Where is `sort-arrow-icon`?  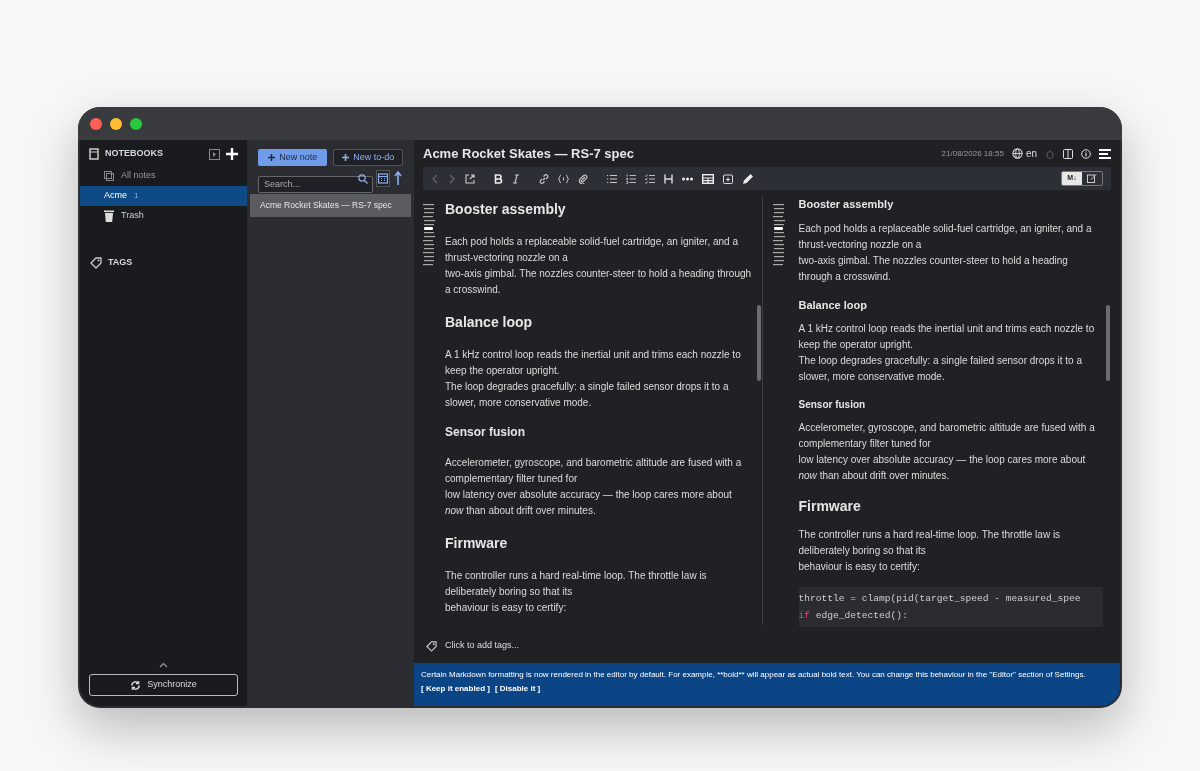 sort-arrow-icon is located at coordinates (398, 178).